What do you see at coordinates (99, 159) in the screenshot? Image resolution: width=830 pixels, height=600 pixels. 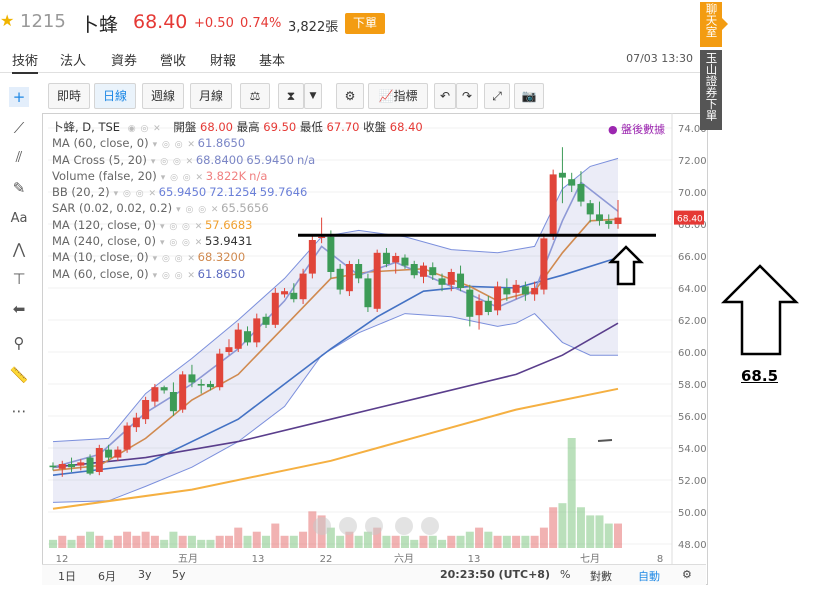 I see `legend-row-label: MA Cross (5, 20)` at bounding box center [99, 159].